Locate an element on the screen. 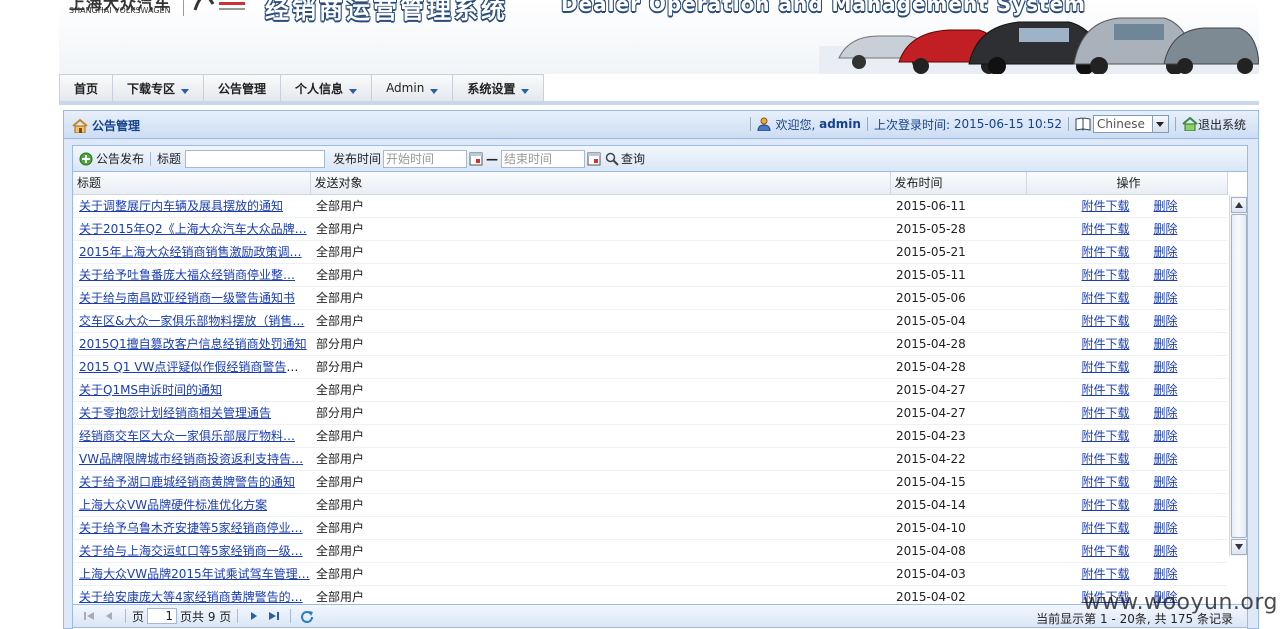  menu-announcements: 公告管理 is located at coordinates (243, 88).